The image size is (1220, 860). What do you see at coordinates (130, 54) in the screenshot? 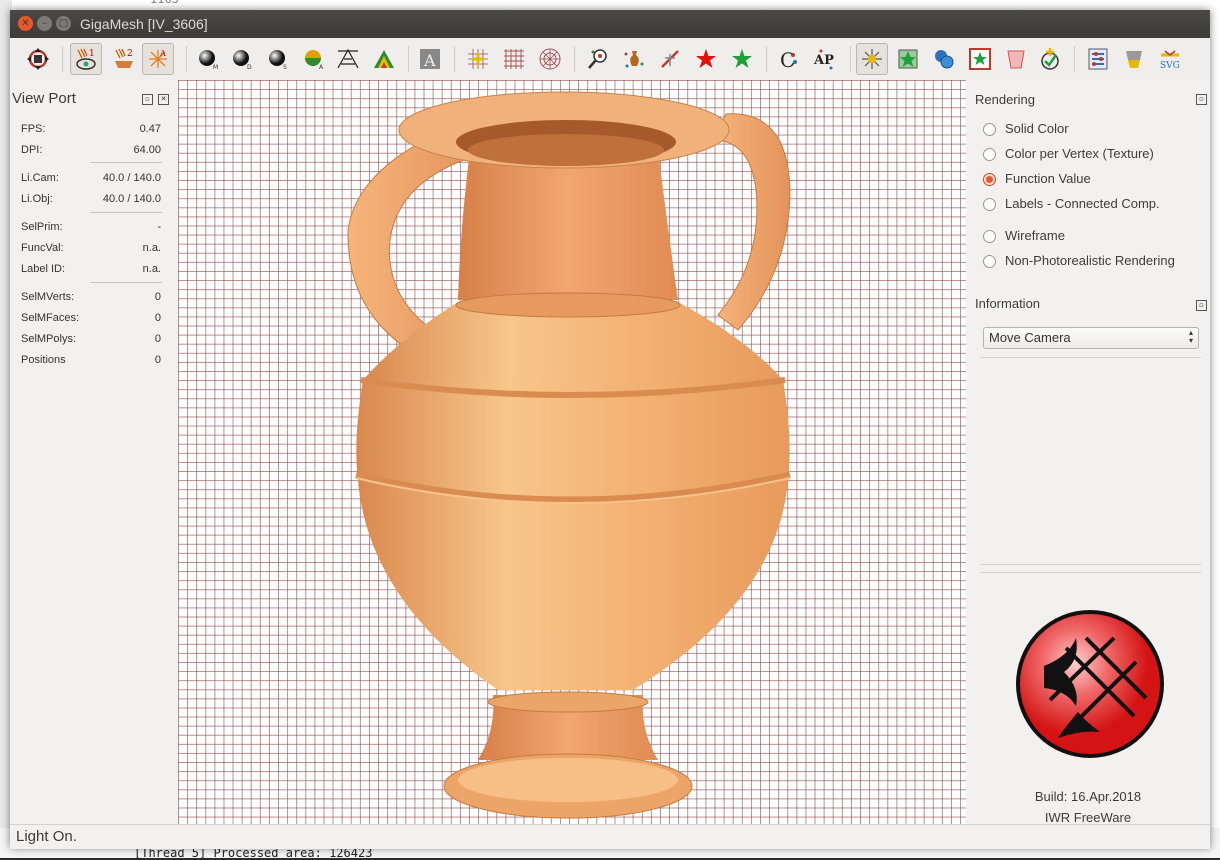
I see `svg-text: 2` at bounding box center [130, 54].